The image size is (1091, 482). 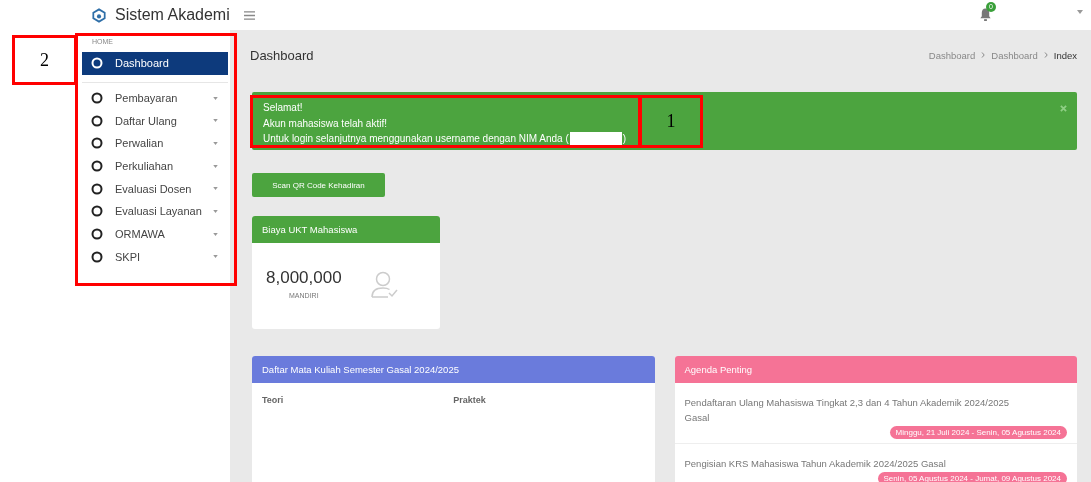 What do you see at coordinates (155, 211) in the screenshot?
I see `sidebar-item: Evaluasi Layanan` at bounding box center [155, 211].